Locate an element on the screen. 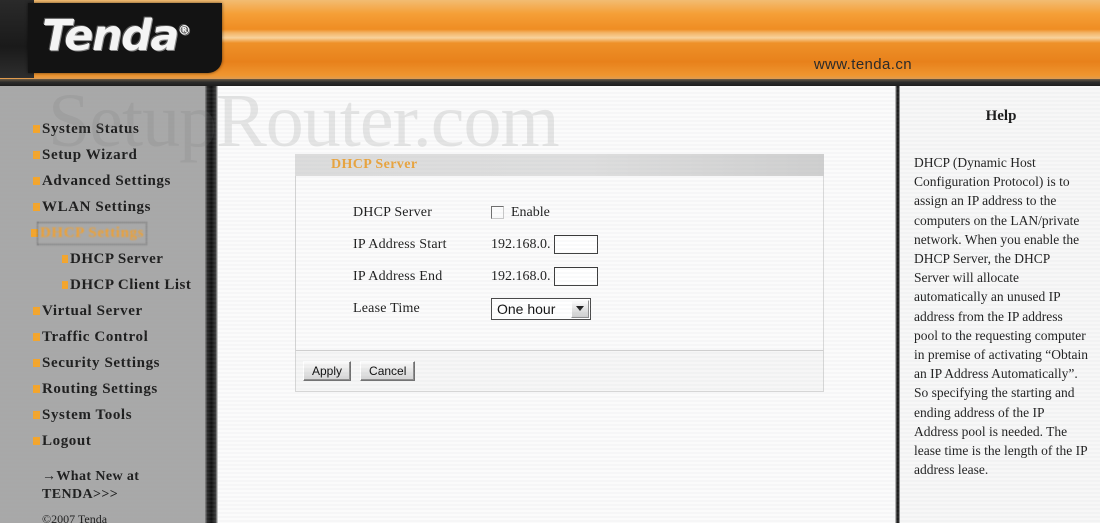  sidebar-item-advanced-settings: Advanced Settings is located at coordinates (102, 181).